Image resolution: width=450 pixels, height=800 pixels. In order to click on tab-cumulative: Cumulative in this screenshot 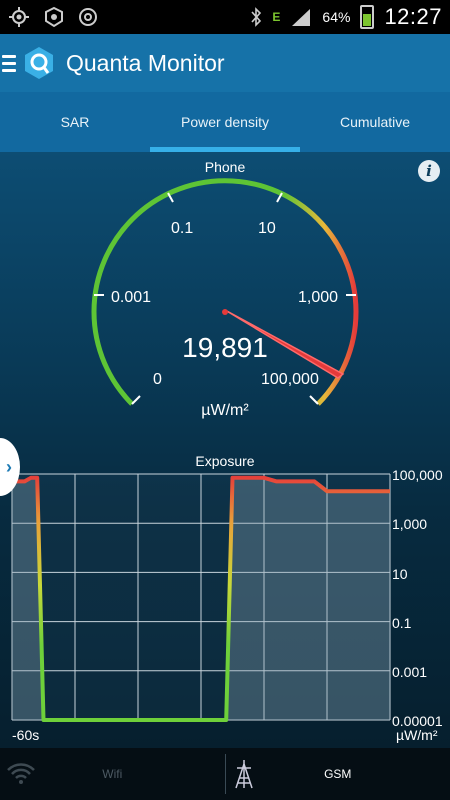, I will do `click(375, 122)`.